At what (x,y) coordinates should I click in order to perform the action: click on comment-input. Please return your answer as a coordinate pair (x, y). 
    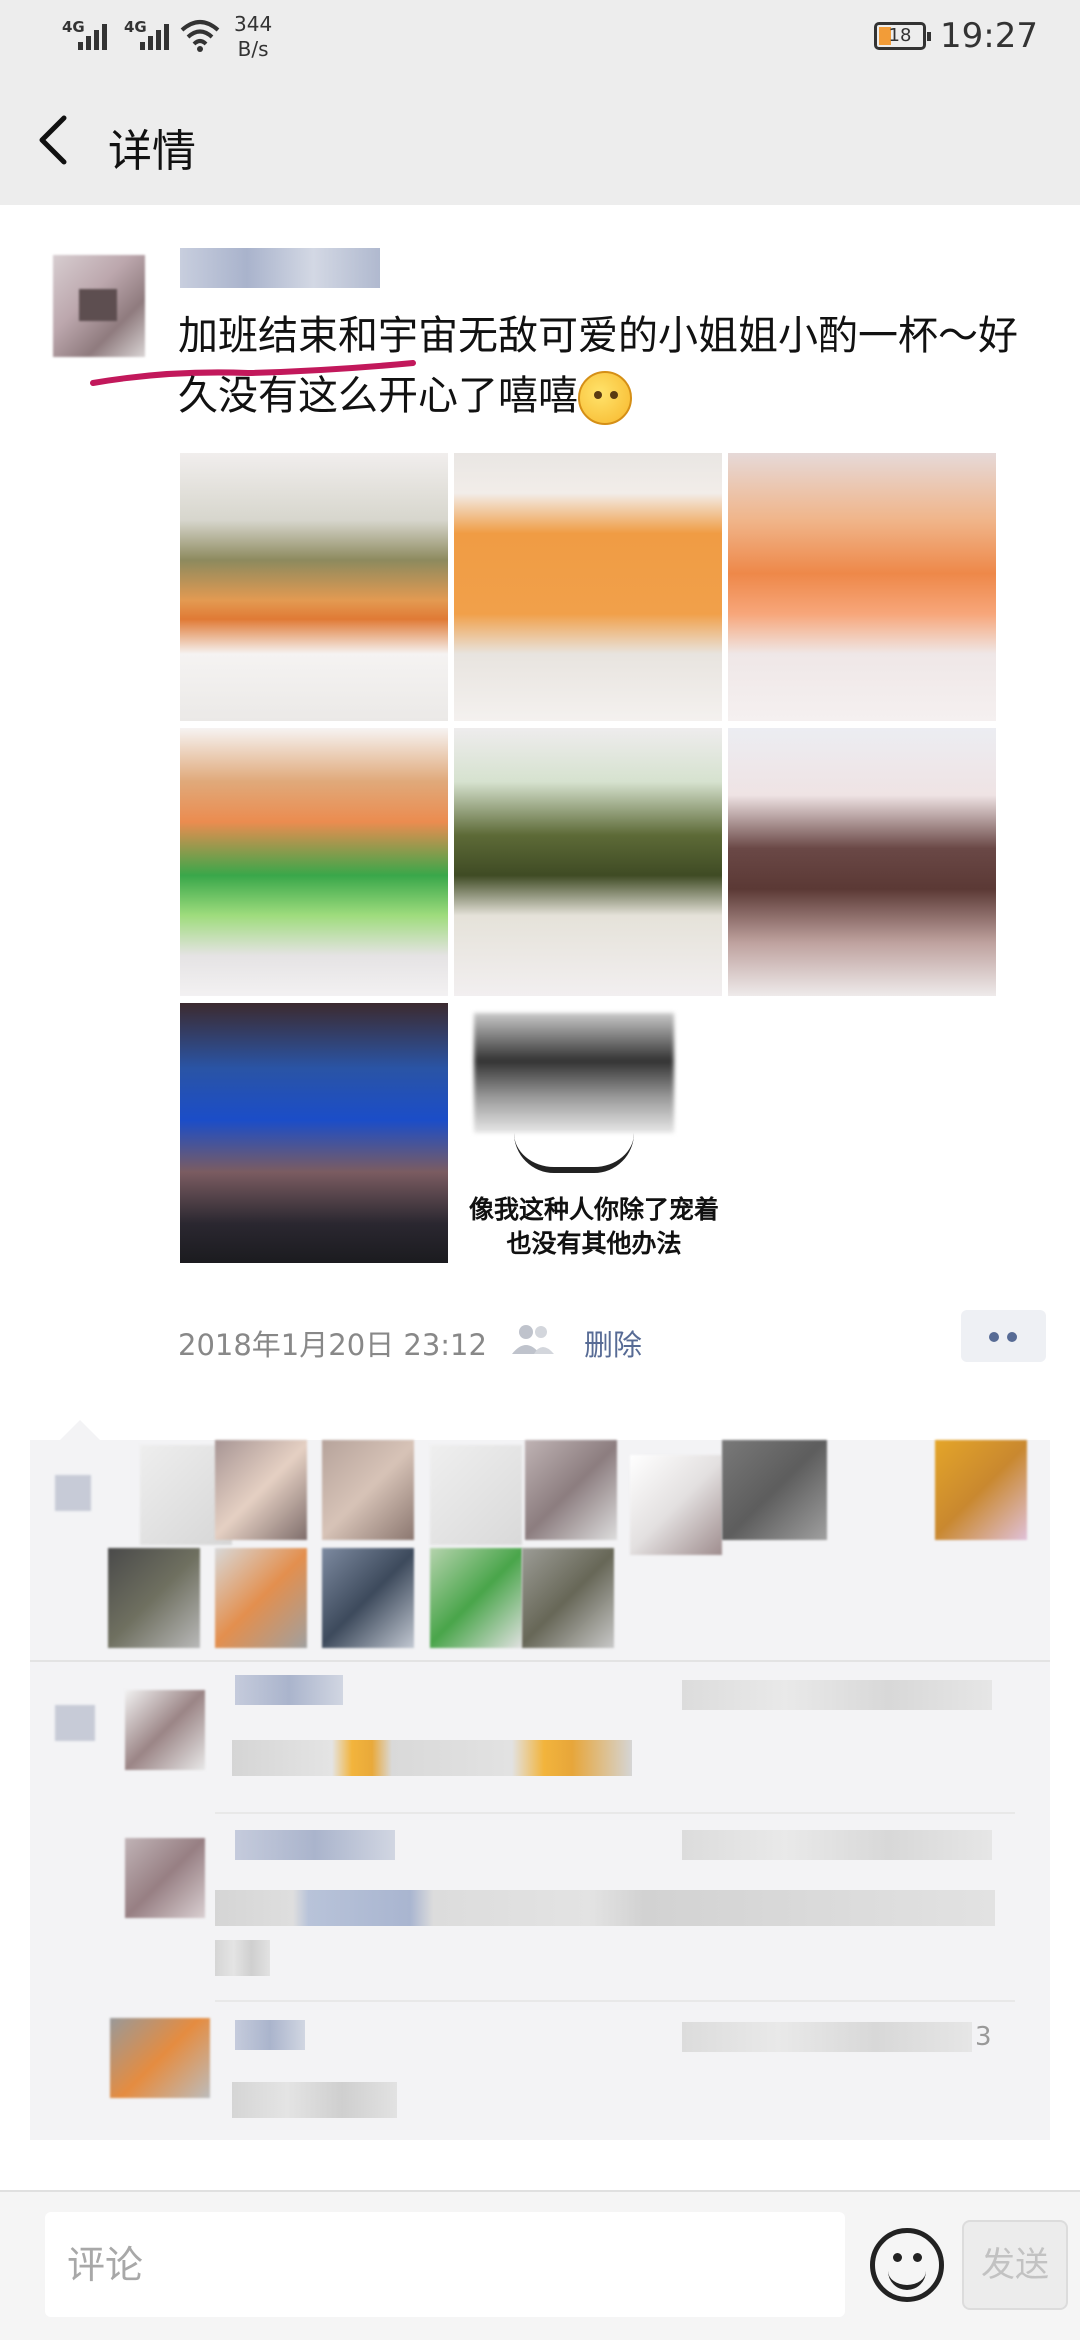
    Looking at the image, I should click on (445, 2264).